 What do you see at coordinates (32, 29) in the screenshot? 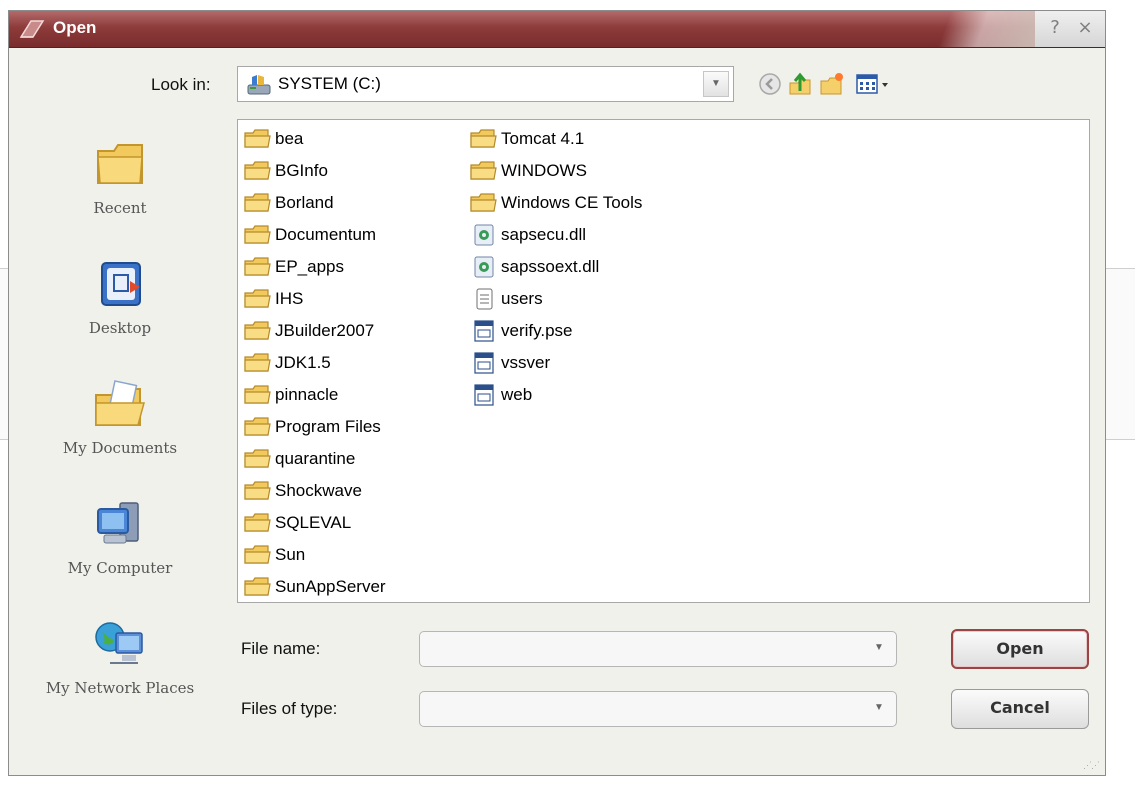
I see `app-icon` at bounding box center [32, 29].